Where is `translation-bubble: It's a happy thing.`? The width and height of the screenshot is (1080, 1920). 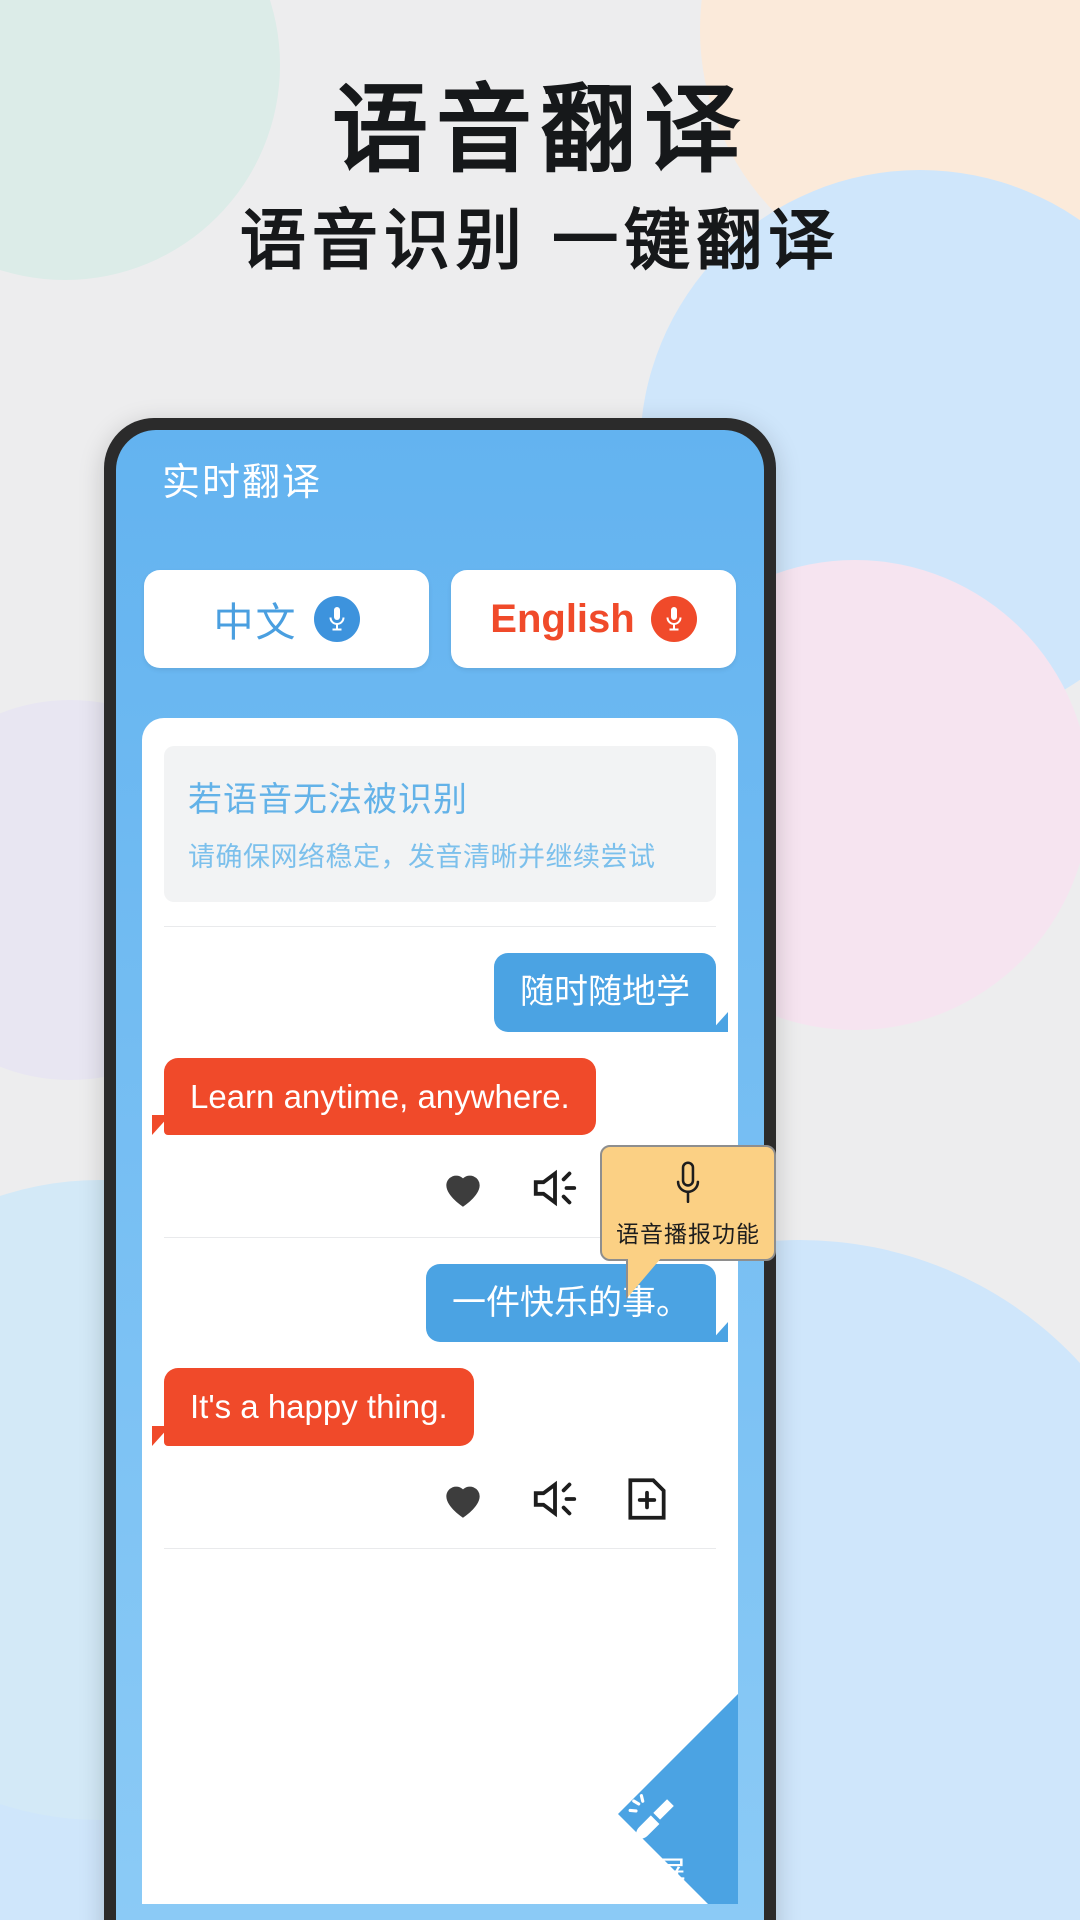
translation-bubble: It's a happy thing. is located at coordinates (313, 1407).